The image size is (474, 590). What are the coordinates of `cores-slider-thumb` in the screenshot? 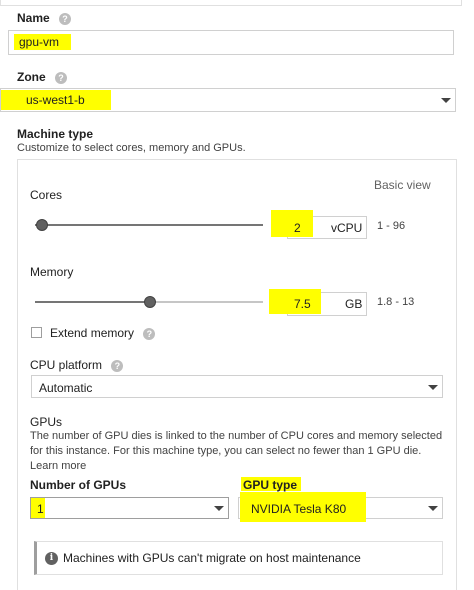 It's located at (42, 225).